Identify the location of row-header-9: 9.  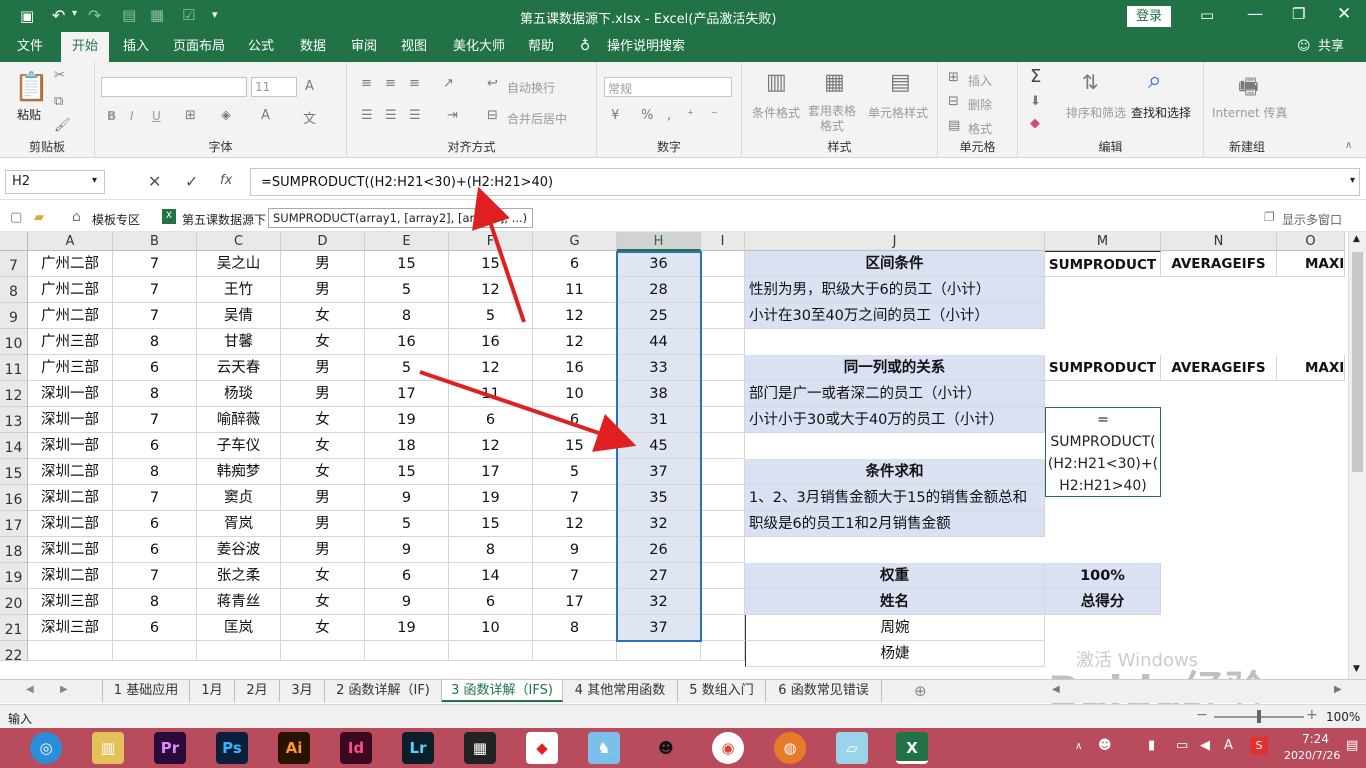
(14, 316).